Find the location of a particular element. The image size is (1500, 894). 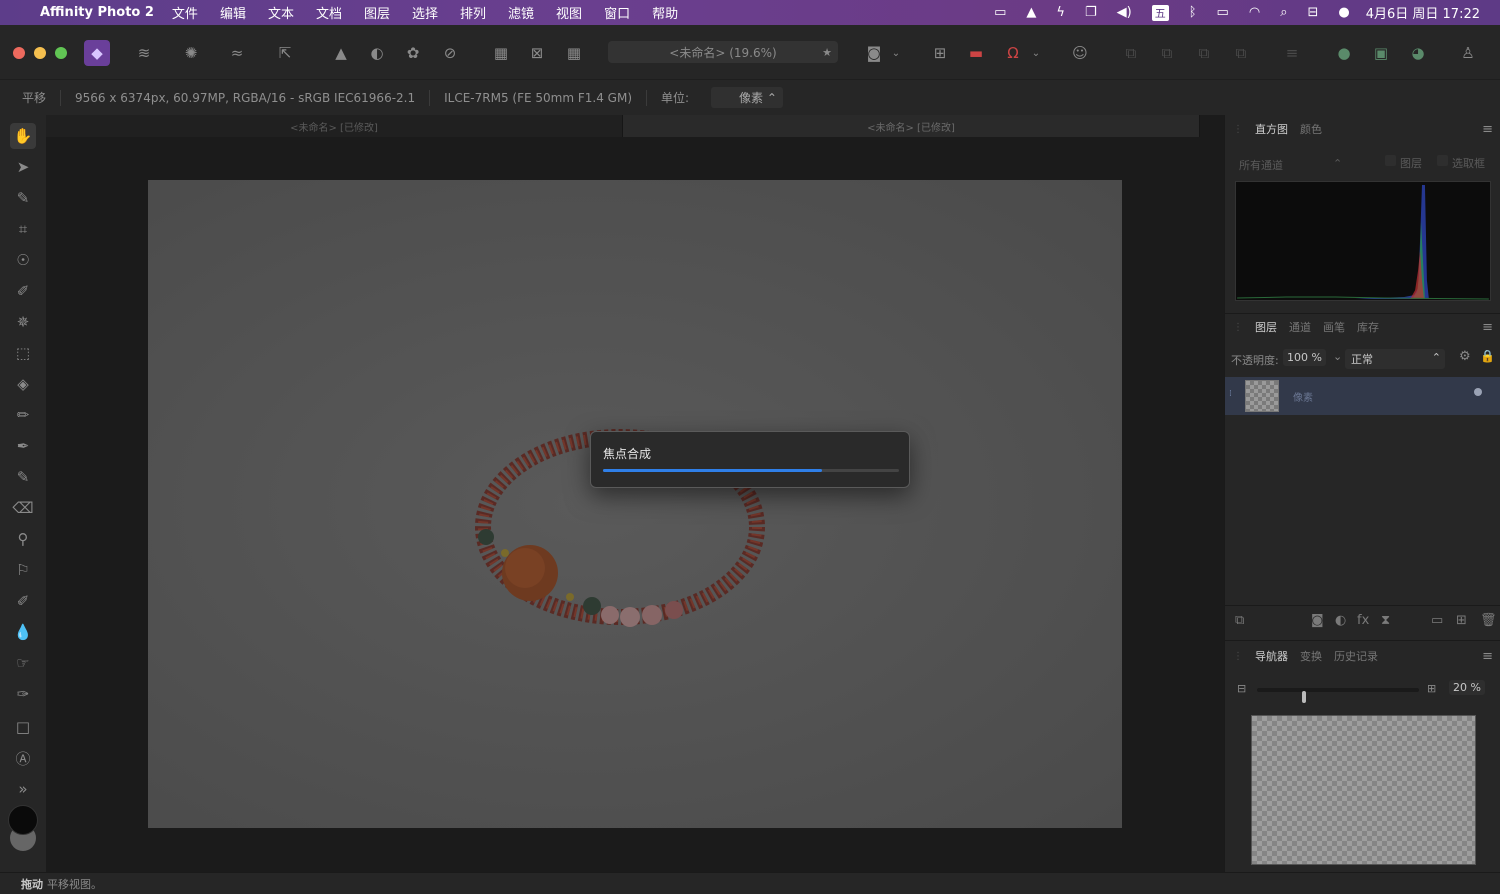

minimize-button is located at coordinates (40, 53).